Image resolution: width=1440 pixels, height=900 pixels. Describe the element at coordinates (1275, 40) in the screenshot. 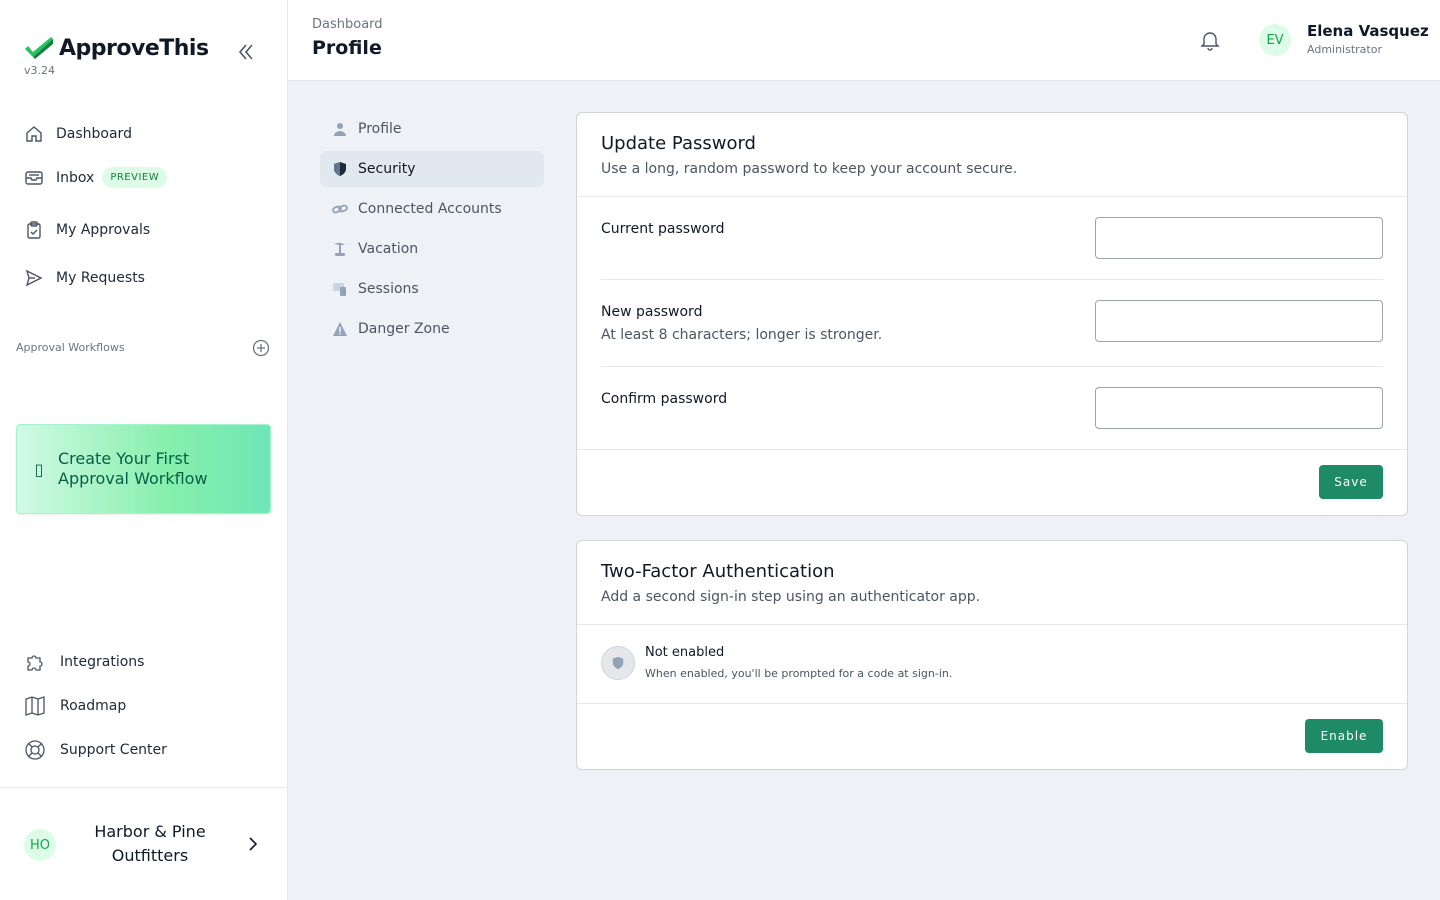

I see `user-avatar: EV` at that location.